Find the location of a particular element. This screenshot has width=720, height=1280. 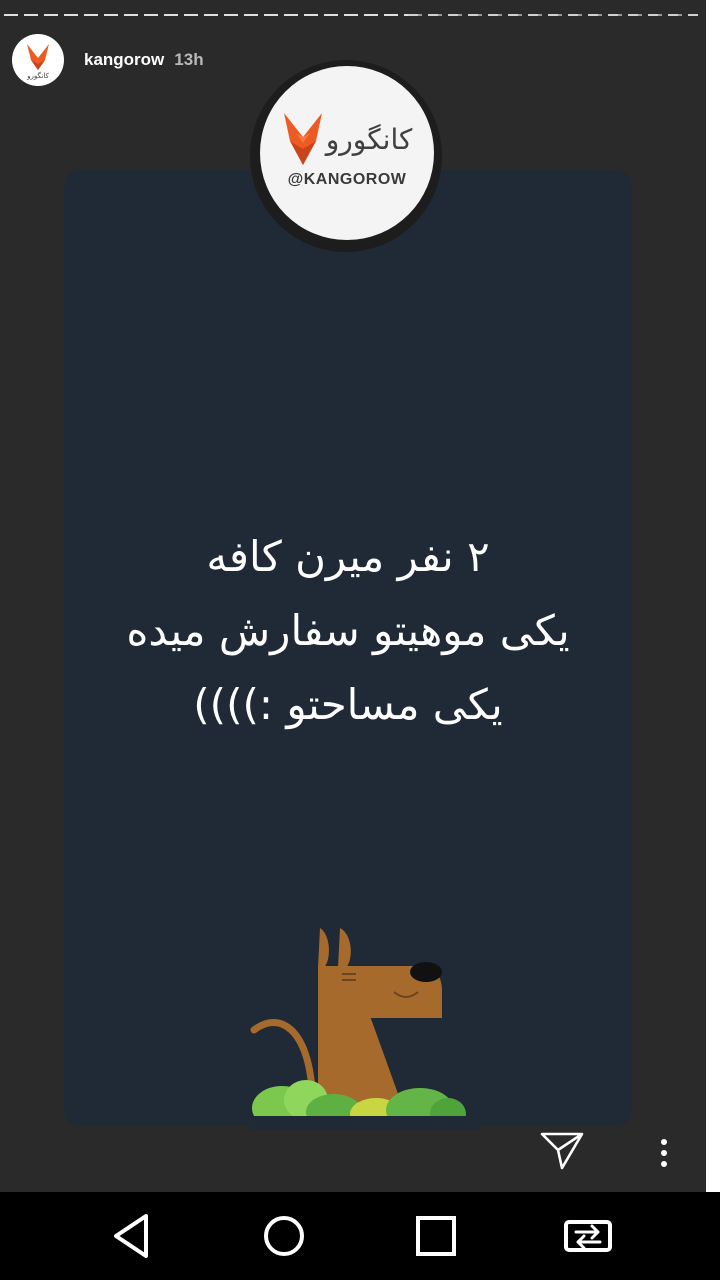

message-line: یکی موهیتو سفارش میده is located at coordinates (348, 630).